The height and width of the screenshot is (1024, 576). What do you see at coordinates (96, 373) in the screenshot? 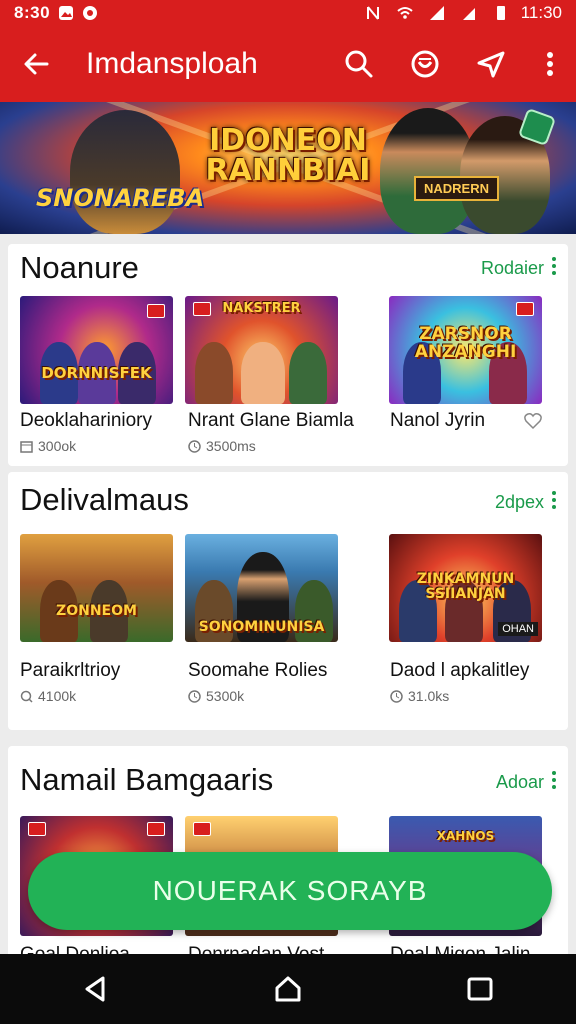
I see `thumb-title: DORNNISFEK` at bounding box center [96, 373].